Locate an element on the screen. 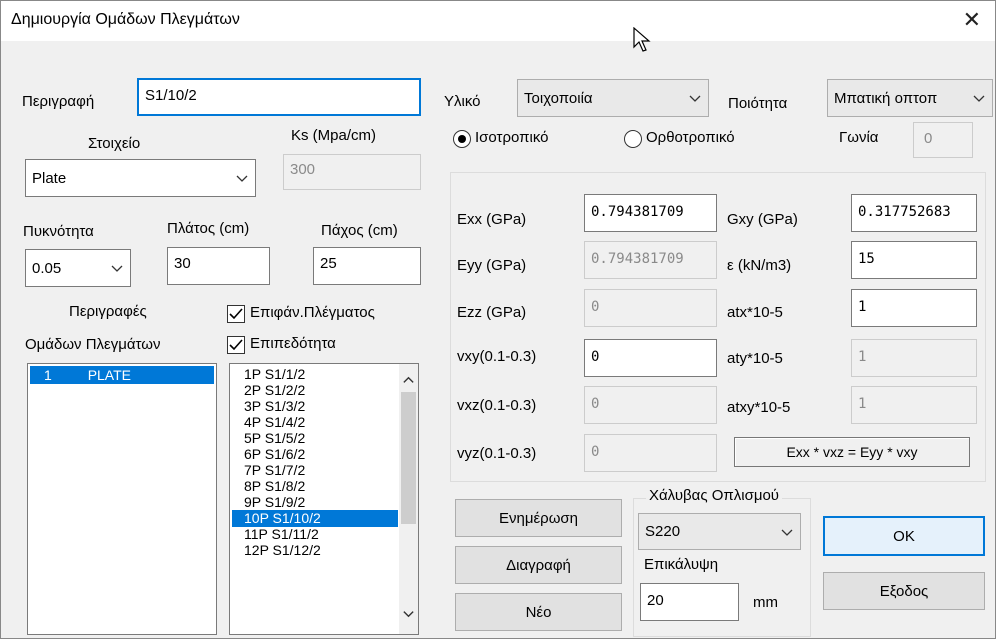 The image size is (996, 639). material-select: Τοιχοποιία is located at coordinates (613, 98).